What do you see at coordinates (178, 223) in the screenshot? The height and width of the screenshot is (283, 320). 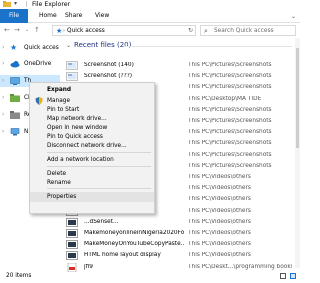 I see `file-row: ...dSenset... This PC\Videos\others` at bounding box center [178, 223].